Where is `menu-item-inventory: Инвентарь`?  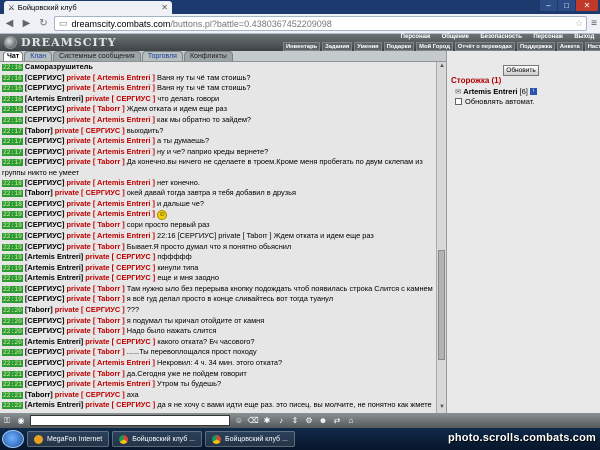 menu-item-inventory: Инвентарь is located at coordinates (302, 46).